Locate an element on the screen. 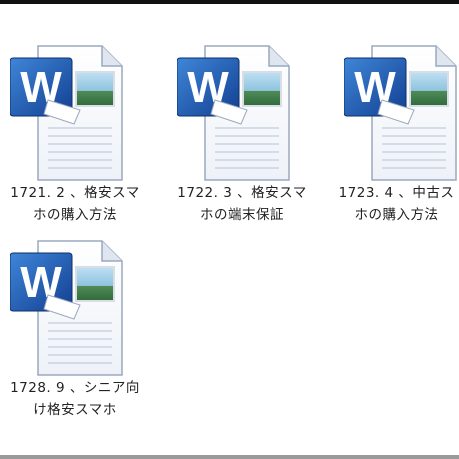  file-item: W 1721. 2 、格安スマ ホの購入方法 is located at coordinates (75, 135).